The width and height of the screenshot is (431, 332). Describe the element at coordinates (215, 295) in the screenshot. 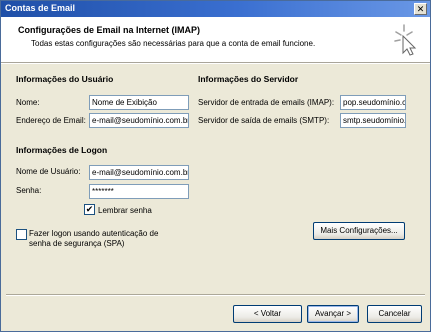

I see `footer-separator` at that location.